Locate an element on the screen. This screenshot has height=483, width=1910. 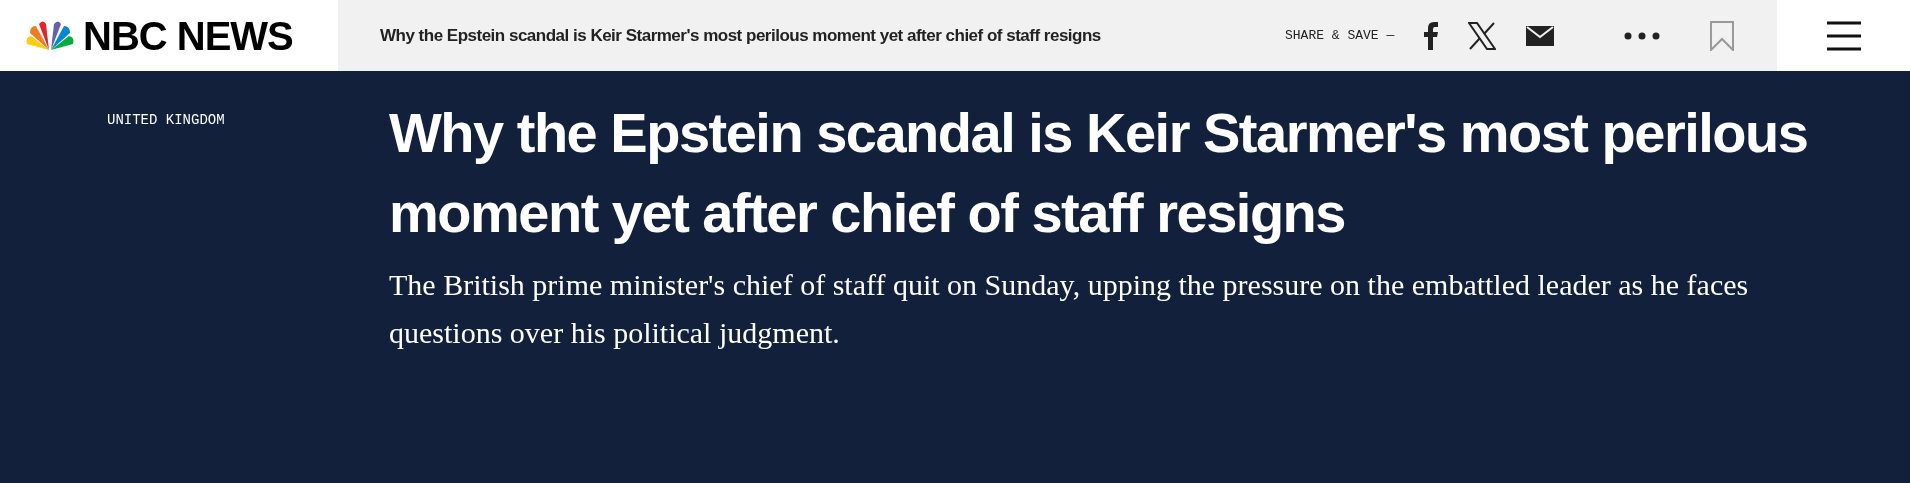
peacock-logo-icon is located at coordinates (50, 35).